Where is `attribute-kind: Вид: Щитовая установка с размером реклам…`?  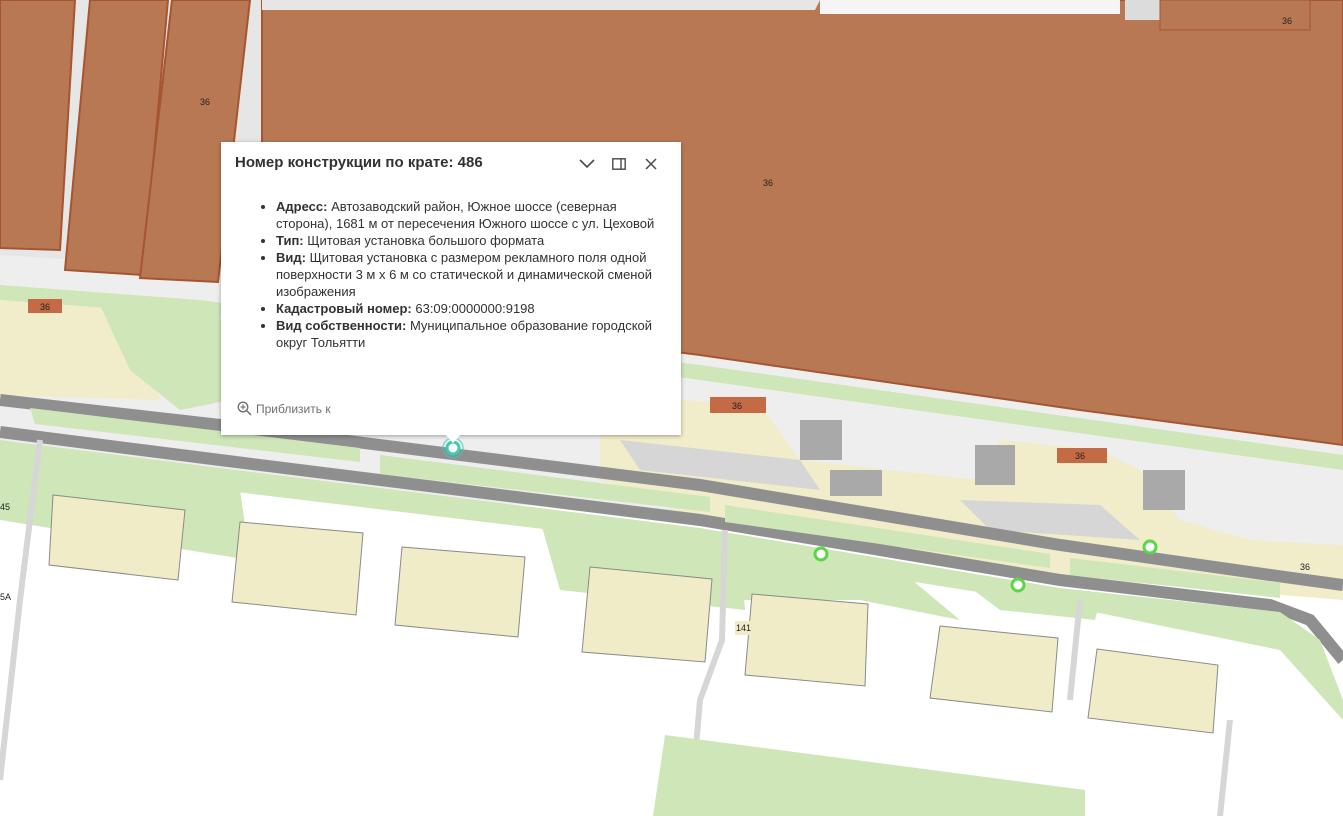 attribute-kind: Вид: Щитовая установка с размером реклам… is located at coordinates (470, 274).